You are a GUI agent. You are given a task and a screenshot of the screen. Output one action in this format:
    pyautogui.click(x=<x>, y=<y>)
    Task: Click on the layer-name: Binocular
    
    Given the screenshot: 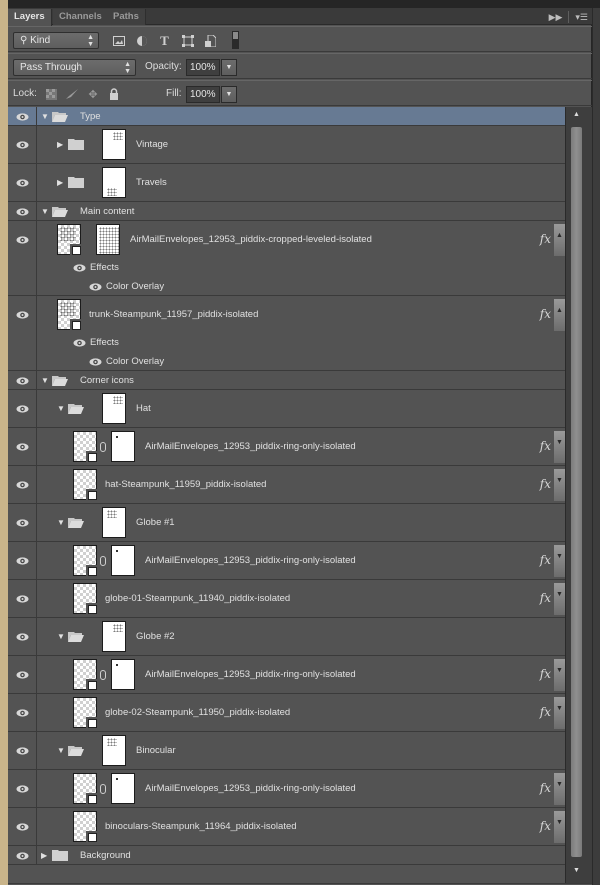 What is the action you would take?
    pyautogui.click(x=156, y=750)
    